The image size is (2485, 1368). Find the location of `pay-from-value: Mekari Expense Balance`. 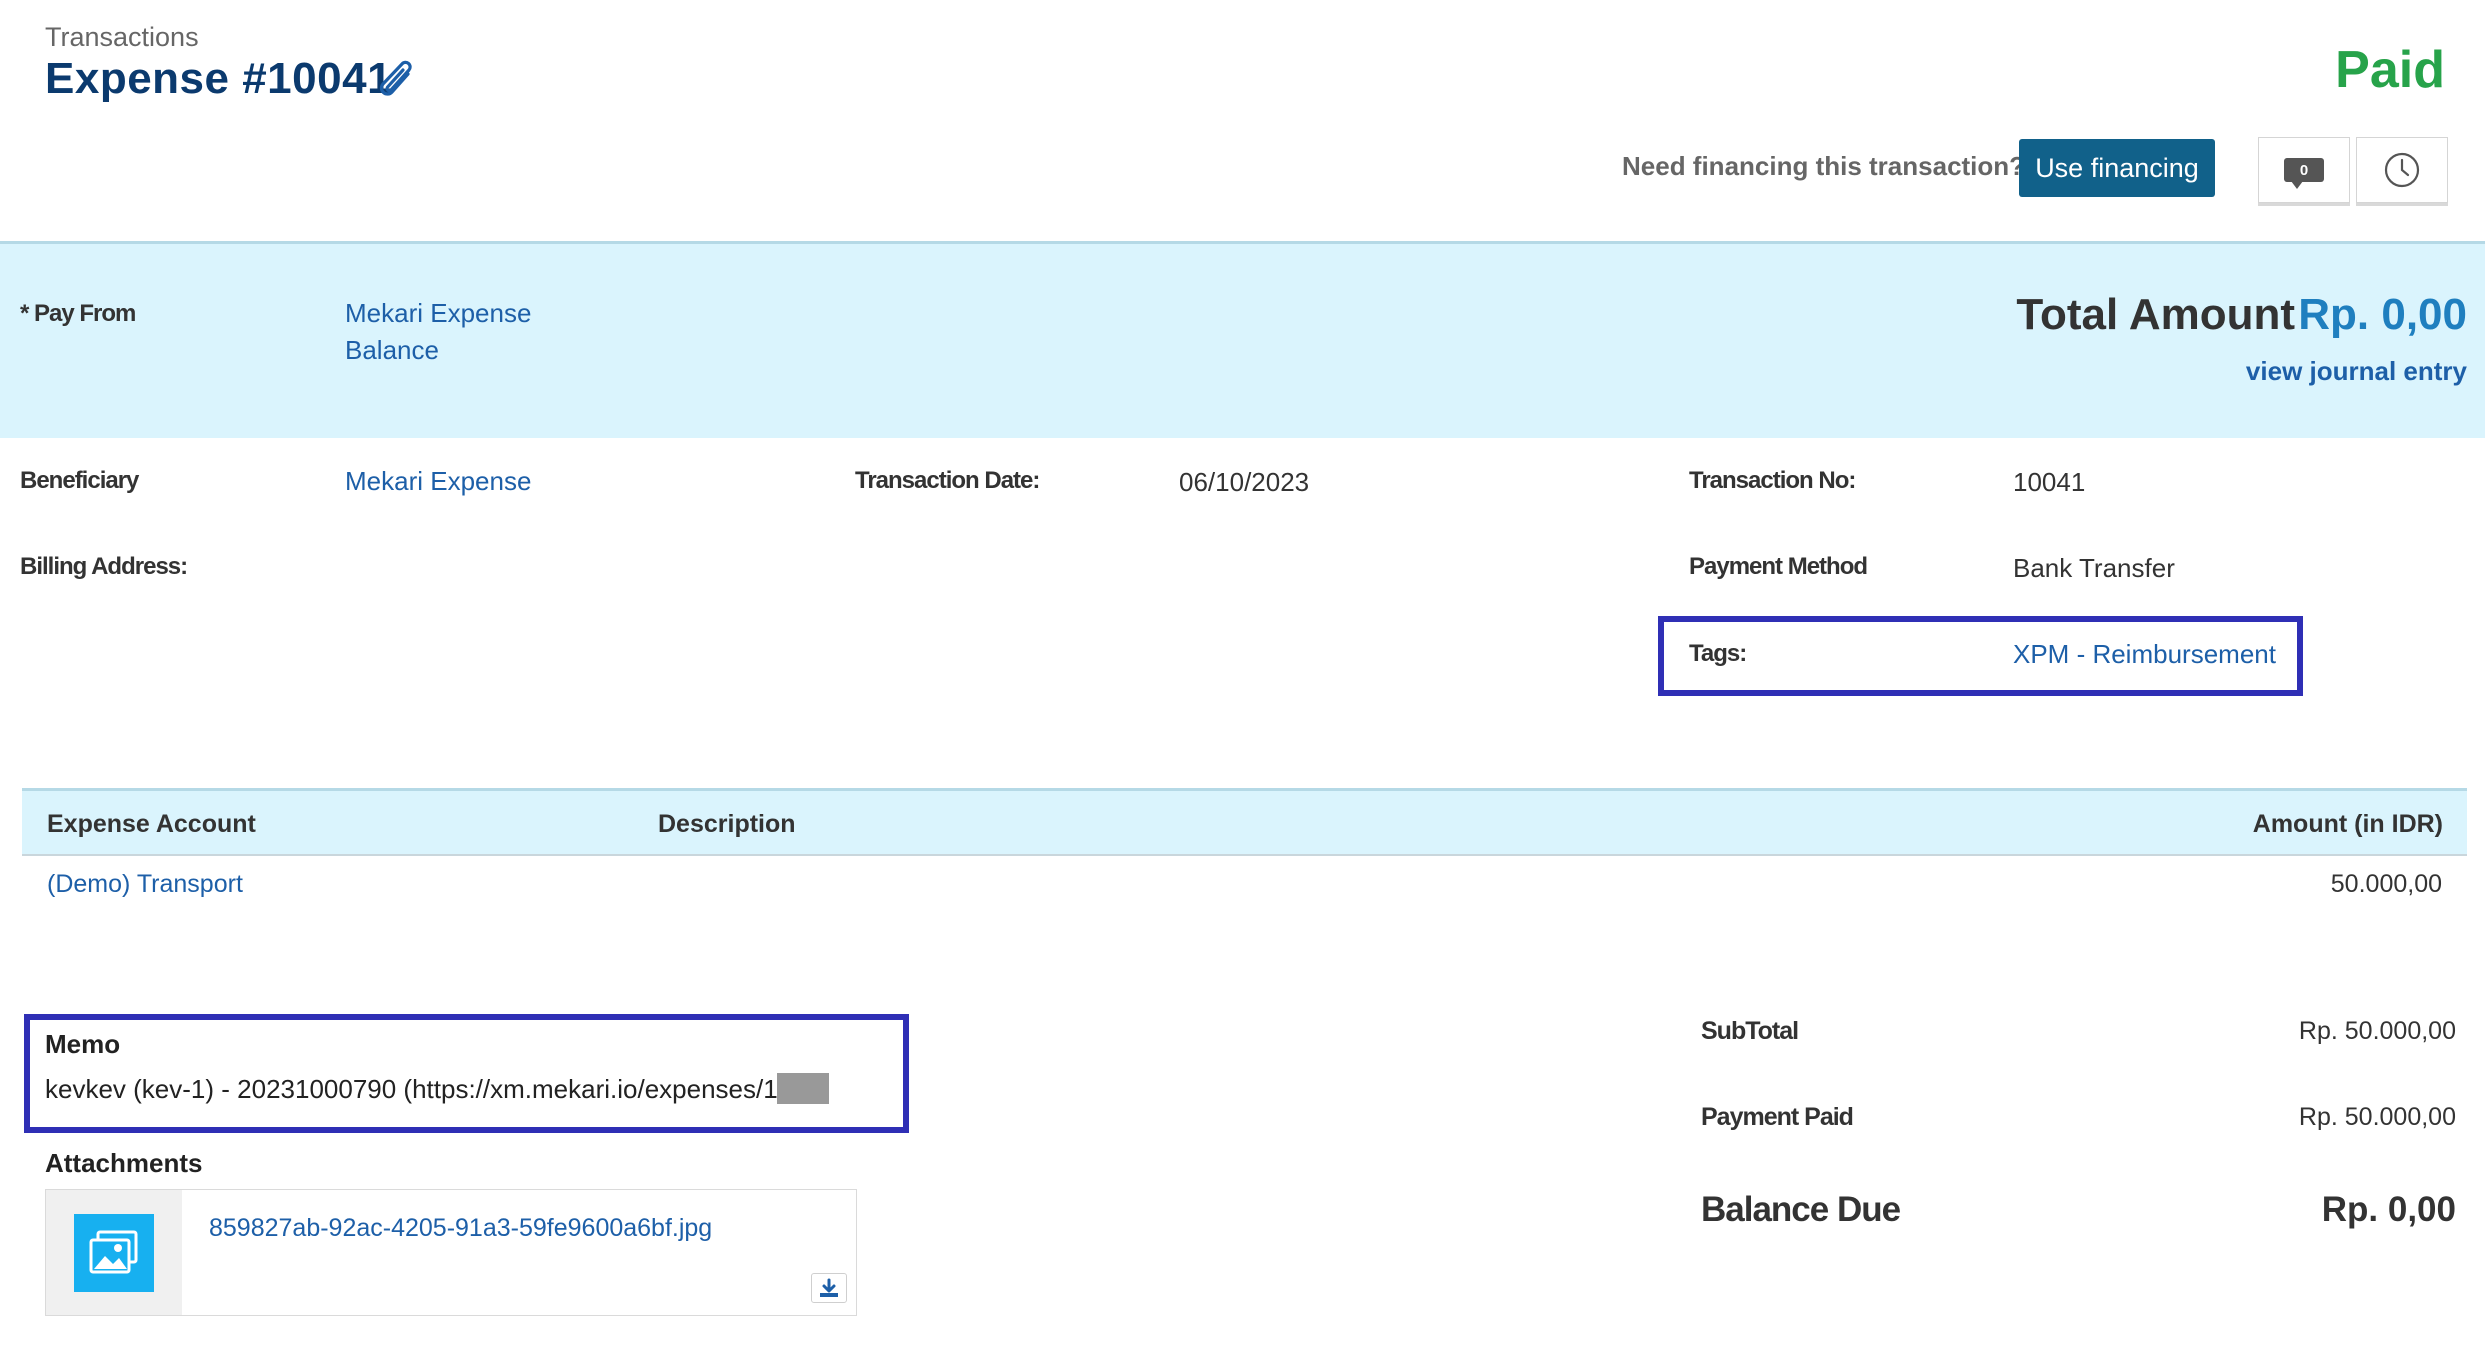

pay-from-value: Mekari Expense Balance is located at coordinates (438, 332).